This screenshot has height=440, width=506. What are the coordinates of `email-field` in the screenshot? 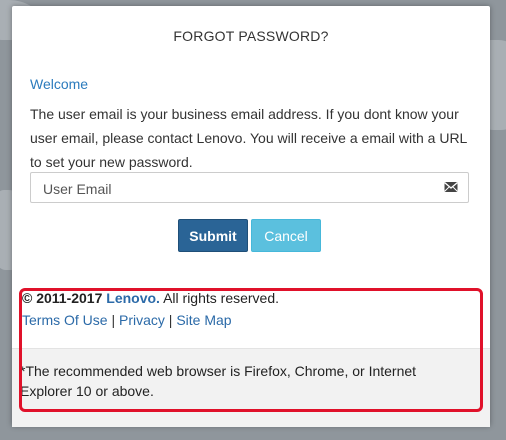 It's located at (249, 188).